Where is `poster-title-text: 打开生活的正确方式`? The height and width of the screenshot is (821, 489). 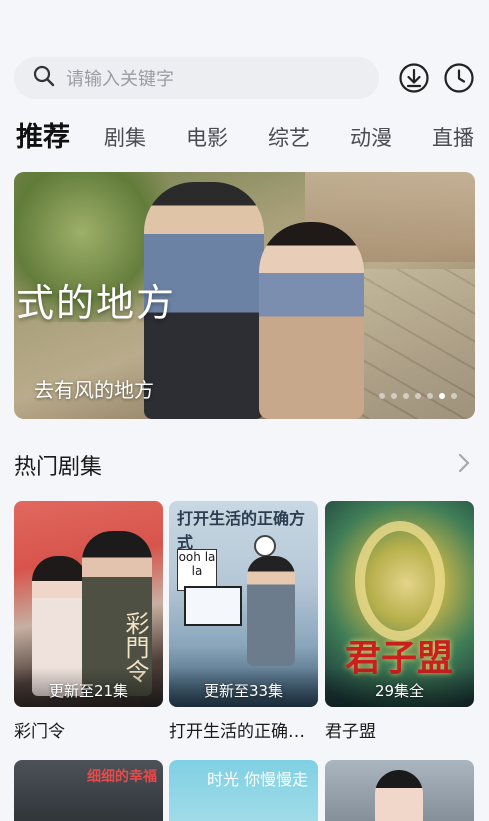
poster-title-text: 打开生活的正确方式 is located at coordinates (241, 530).